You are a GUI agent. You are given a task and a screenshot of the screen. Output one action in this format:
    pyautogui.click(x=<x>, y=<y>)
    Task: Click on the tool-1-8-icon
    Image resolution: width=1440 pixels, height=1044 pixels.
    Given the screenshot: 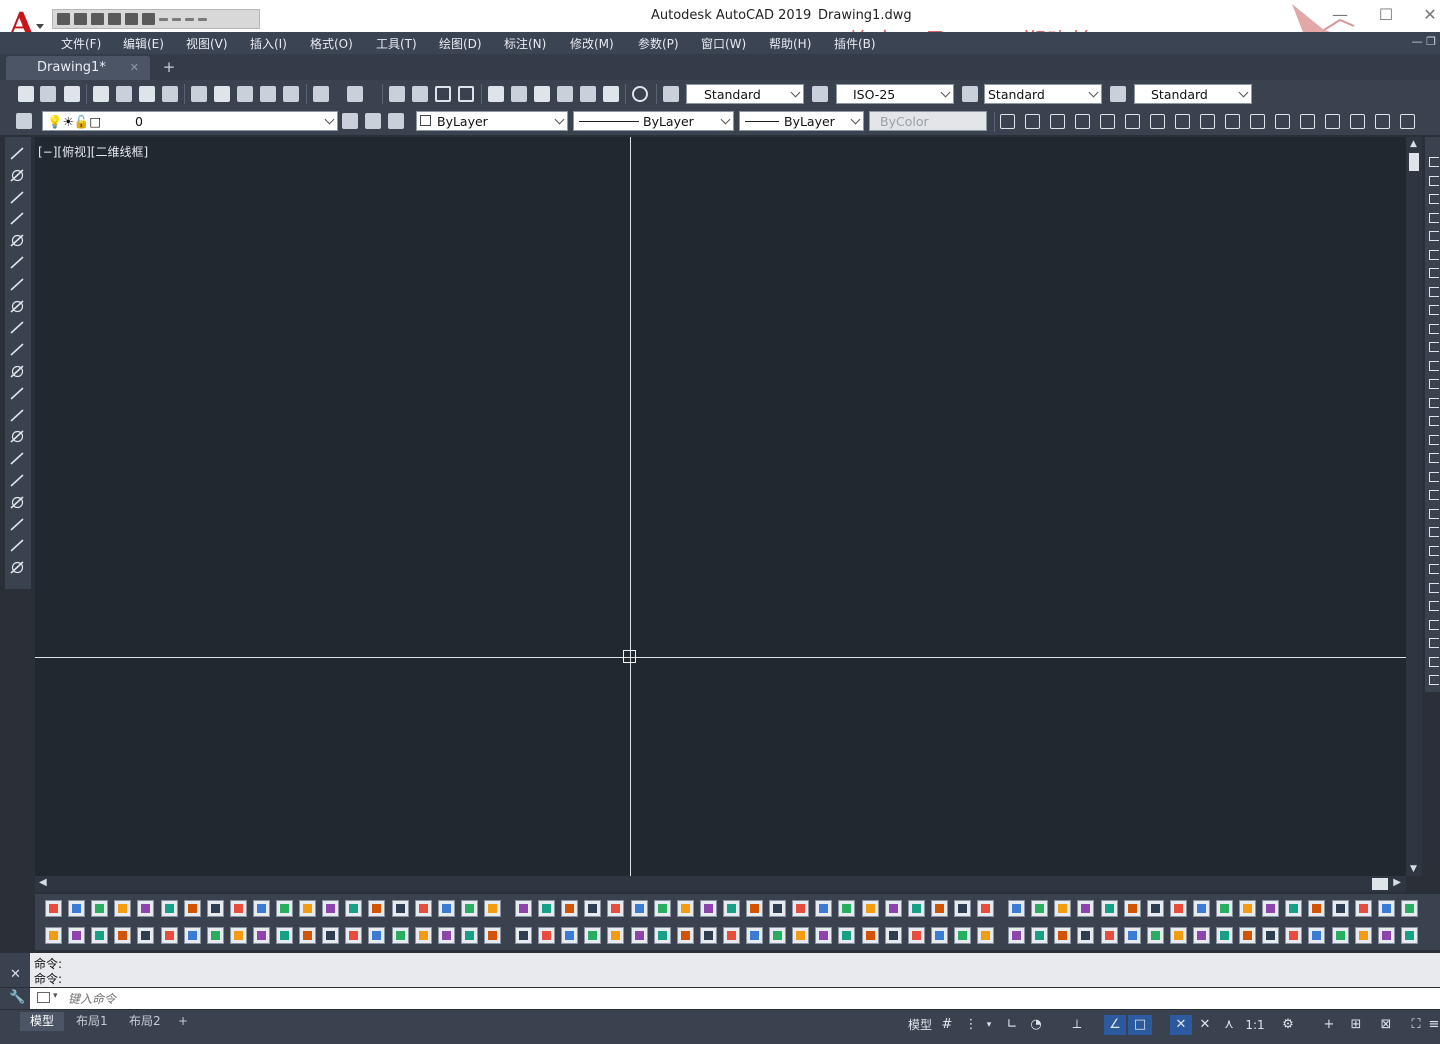 What is the action you would take?
    pyautogui.click(x=215, y=908)
    